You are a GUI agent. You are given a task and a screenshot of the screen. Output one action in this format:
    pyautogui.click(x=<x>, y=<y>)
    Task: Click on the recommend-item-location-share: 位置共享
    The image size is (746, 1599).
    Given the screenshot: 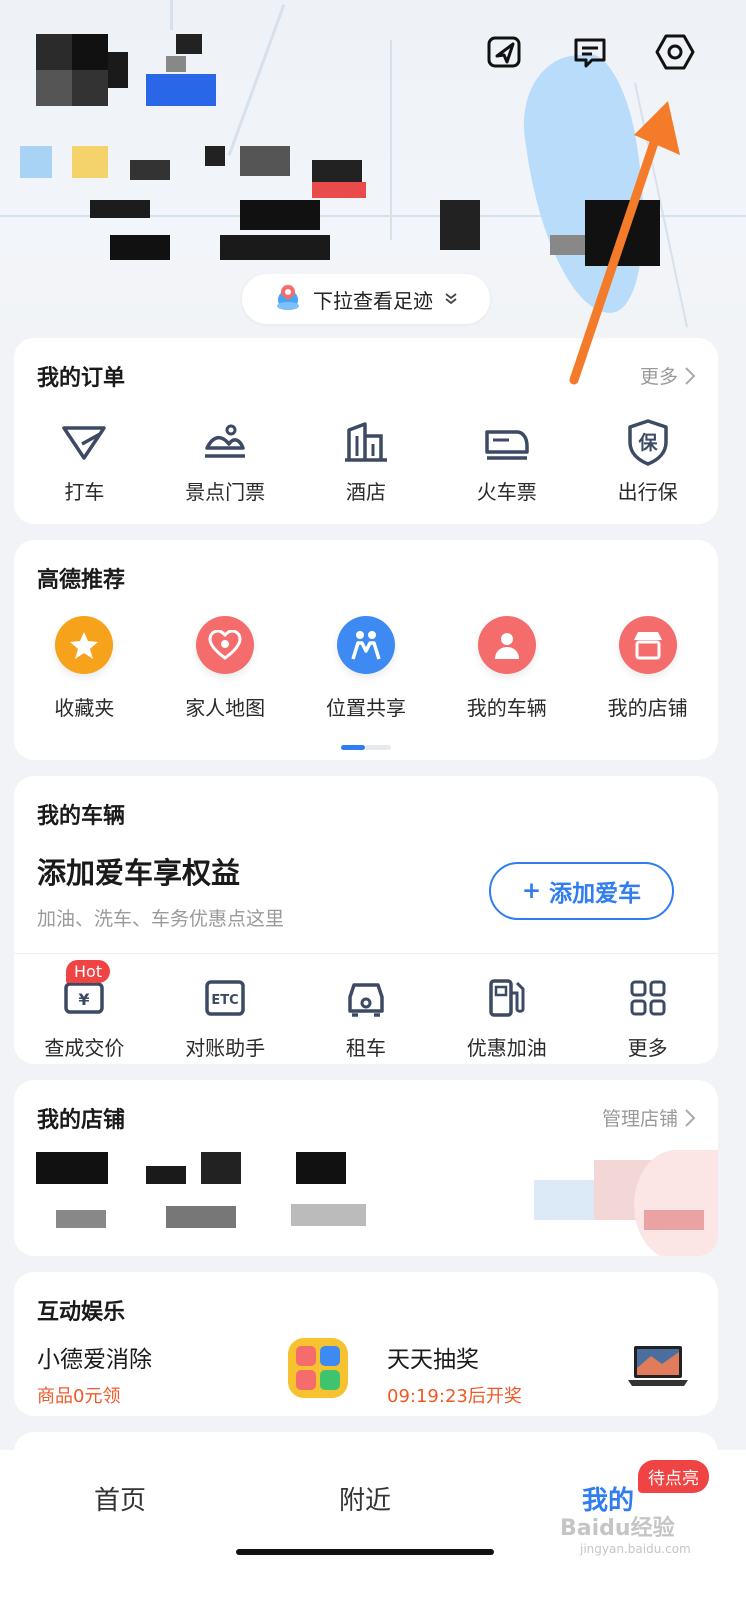 What is the action you would take?
    pyautogui.click(x=366, y=668)
    